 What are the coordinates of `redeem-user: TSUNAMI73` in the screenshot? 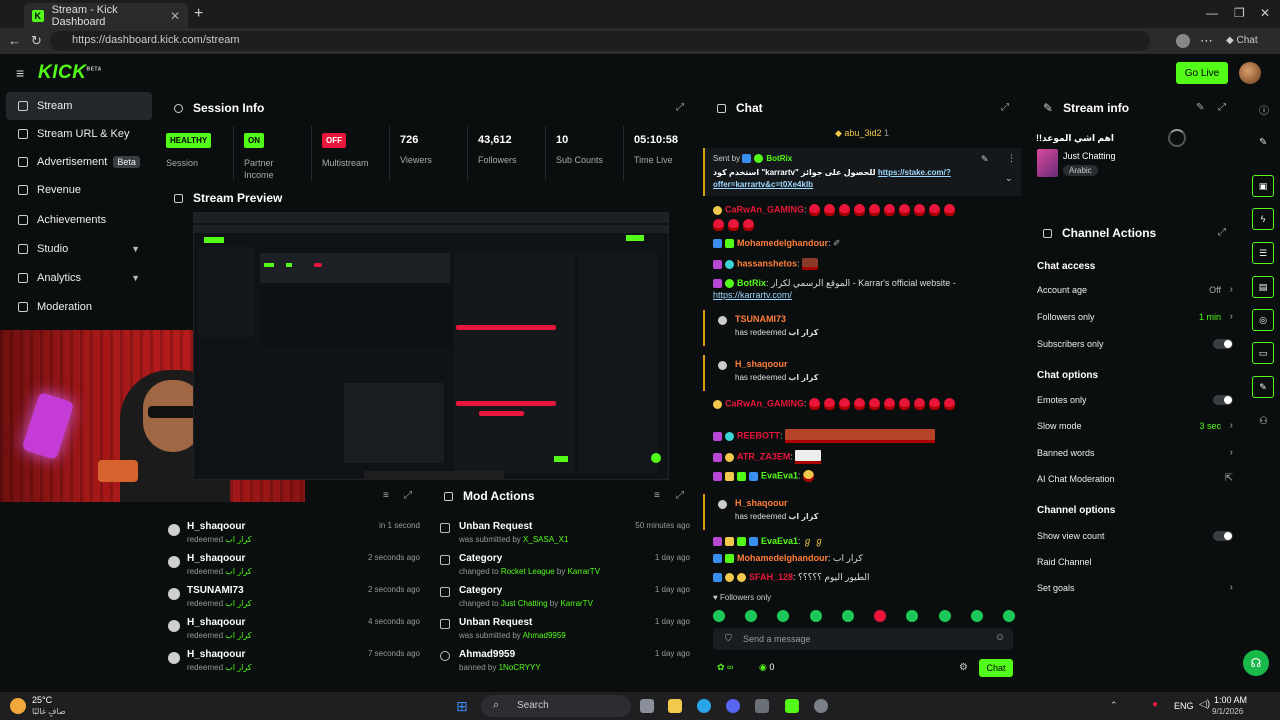 It's located at (760, 319).